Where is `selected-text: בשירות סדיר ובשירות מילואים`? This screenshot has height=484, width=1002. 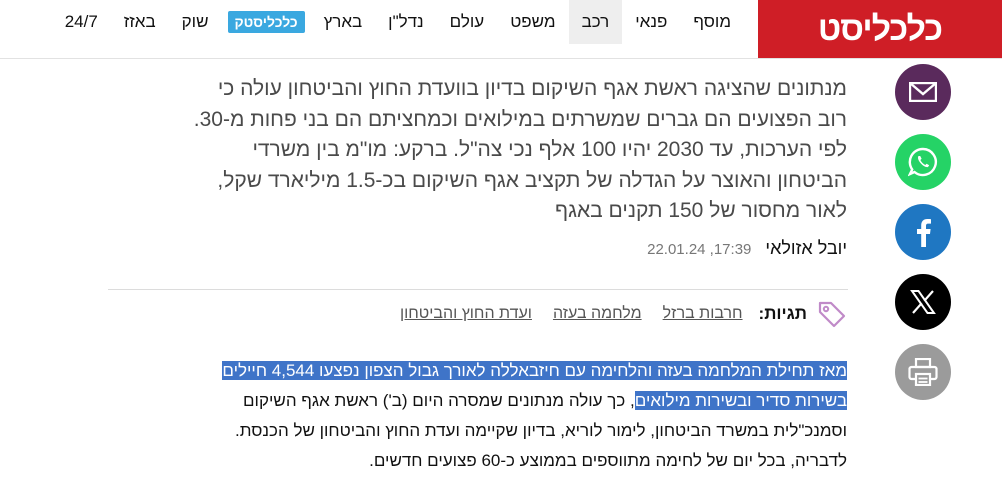
selected-text: בשירות סדיר ובשירות מילואים is located at coordinates (740, 400).